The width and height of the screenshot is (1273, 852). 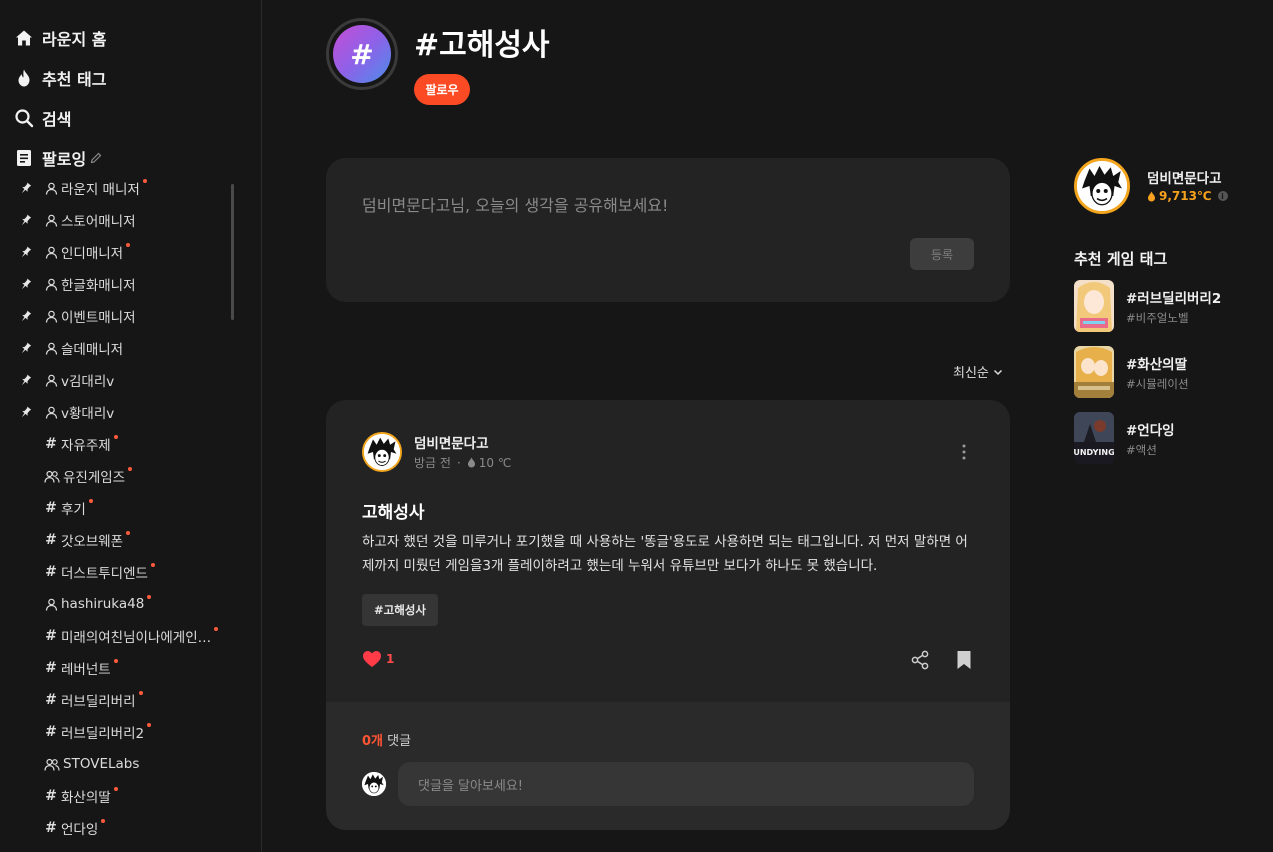 I want to click on following-item: 스토어매니저, so click(x=126, y=220).